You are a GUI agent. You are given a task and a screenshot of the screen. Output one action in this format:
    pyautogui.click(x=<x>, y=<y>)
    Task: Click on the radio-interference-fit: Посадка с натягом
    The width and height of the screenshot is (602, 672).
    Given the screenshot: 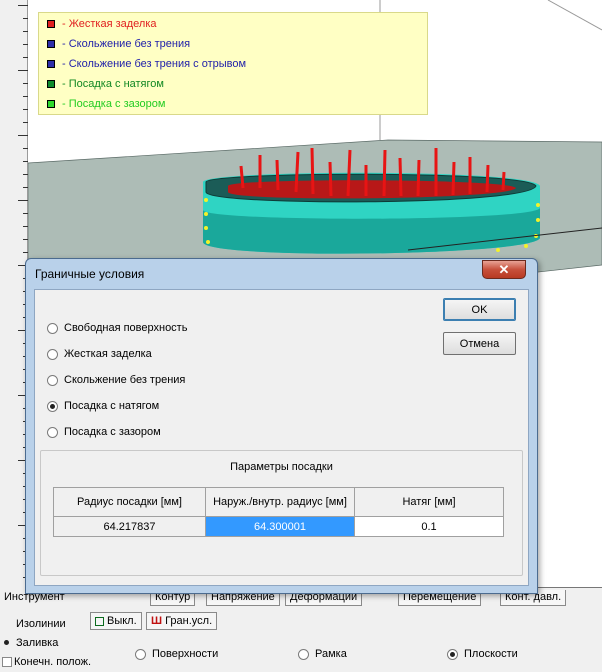 What is the action you would take?
    pyautogui.click(x=103, y=406)
    